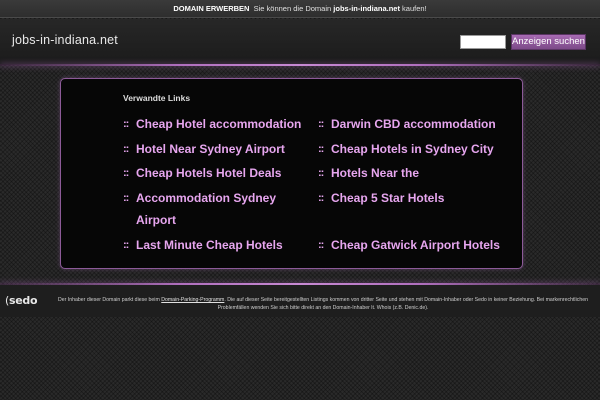  I want to click on related-links-title: Verwandte Links, so click(157, 98).